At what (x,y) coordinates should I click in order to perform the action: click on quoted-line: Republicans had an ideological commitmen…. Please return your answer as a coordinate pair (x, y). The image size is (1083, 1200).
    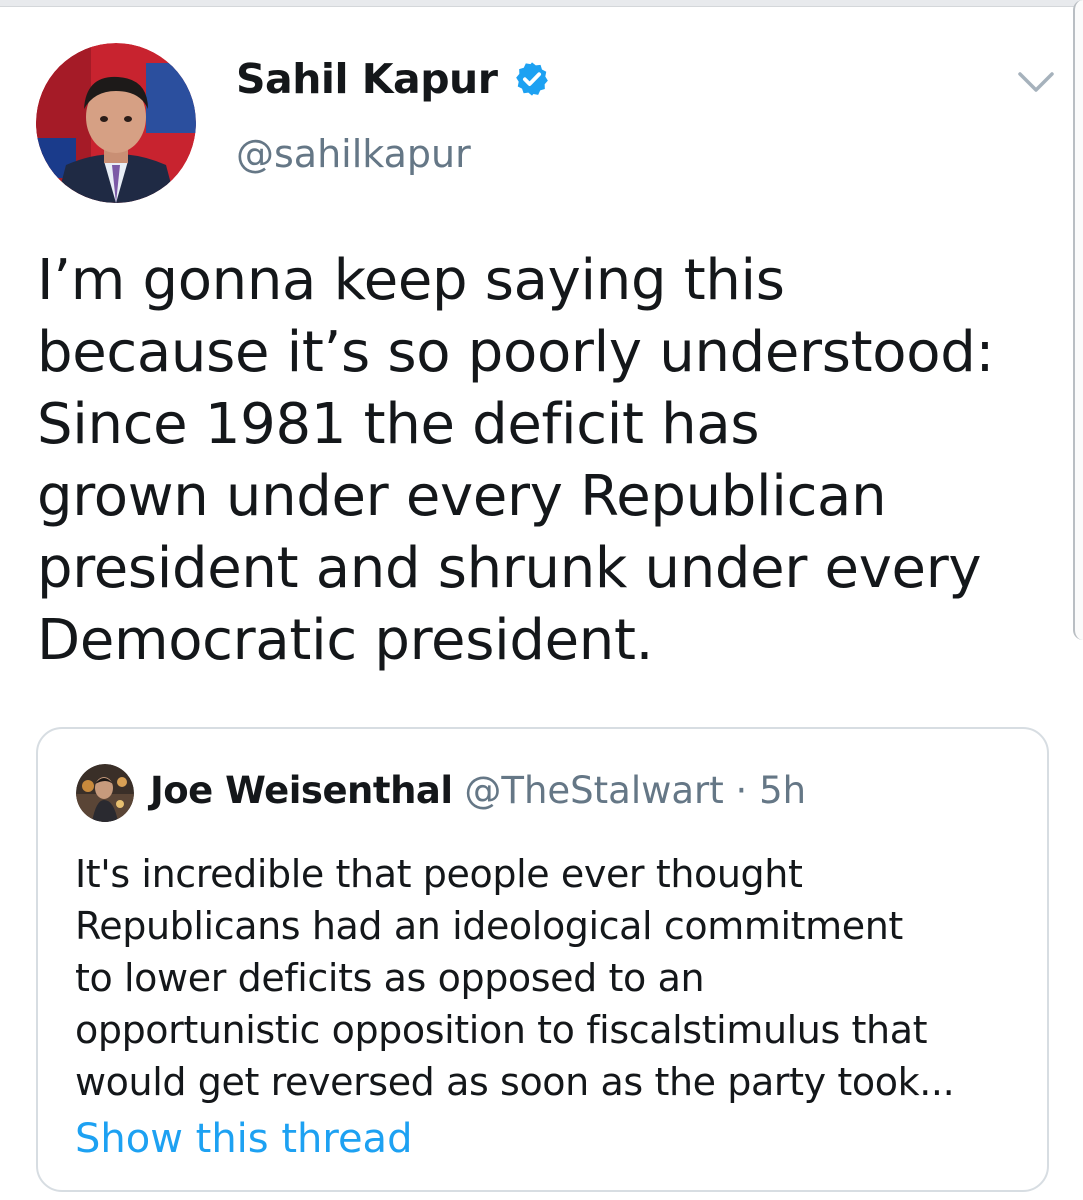
    Looking at the image, I should click on (489, 926).